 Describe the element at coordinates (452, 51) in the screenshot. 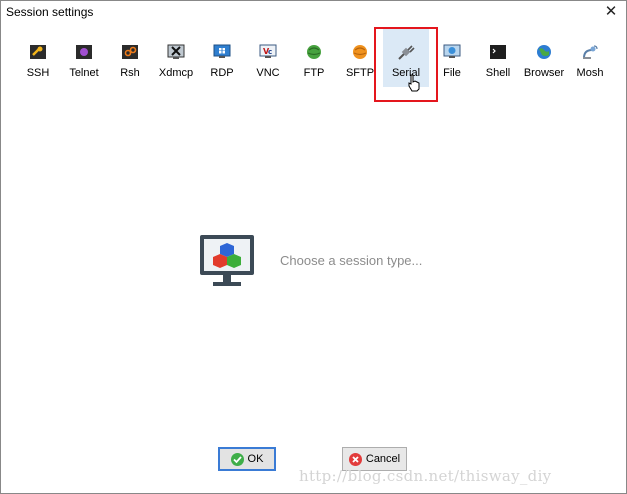

I see `file-monitor-icon` at that location.